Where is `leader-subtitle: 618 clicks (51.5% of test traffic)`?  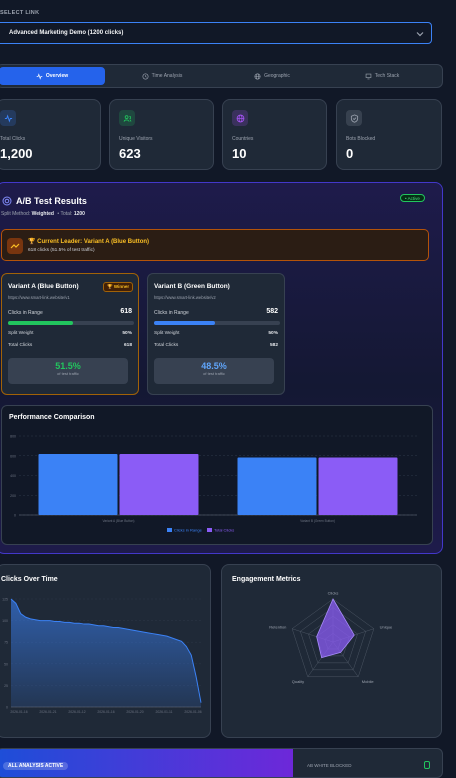 leader-subtitle: 618 clicks (51.5% of test traffic) is located at coordinates (61, 250).